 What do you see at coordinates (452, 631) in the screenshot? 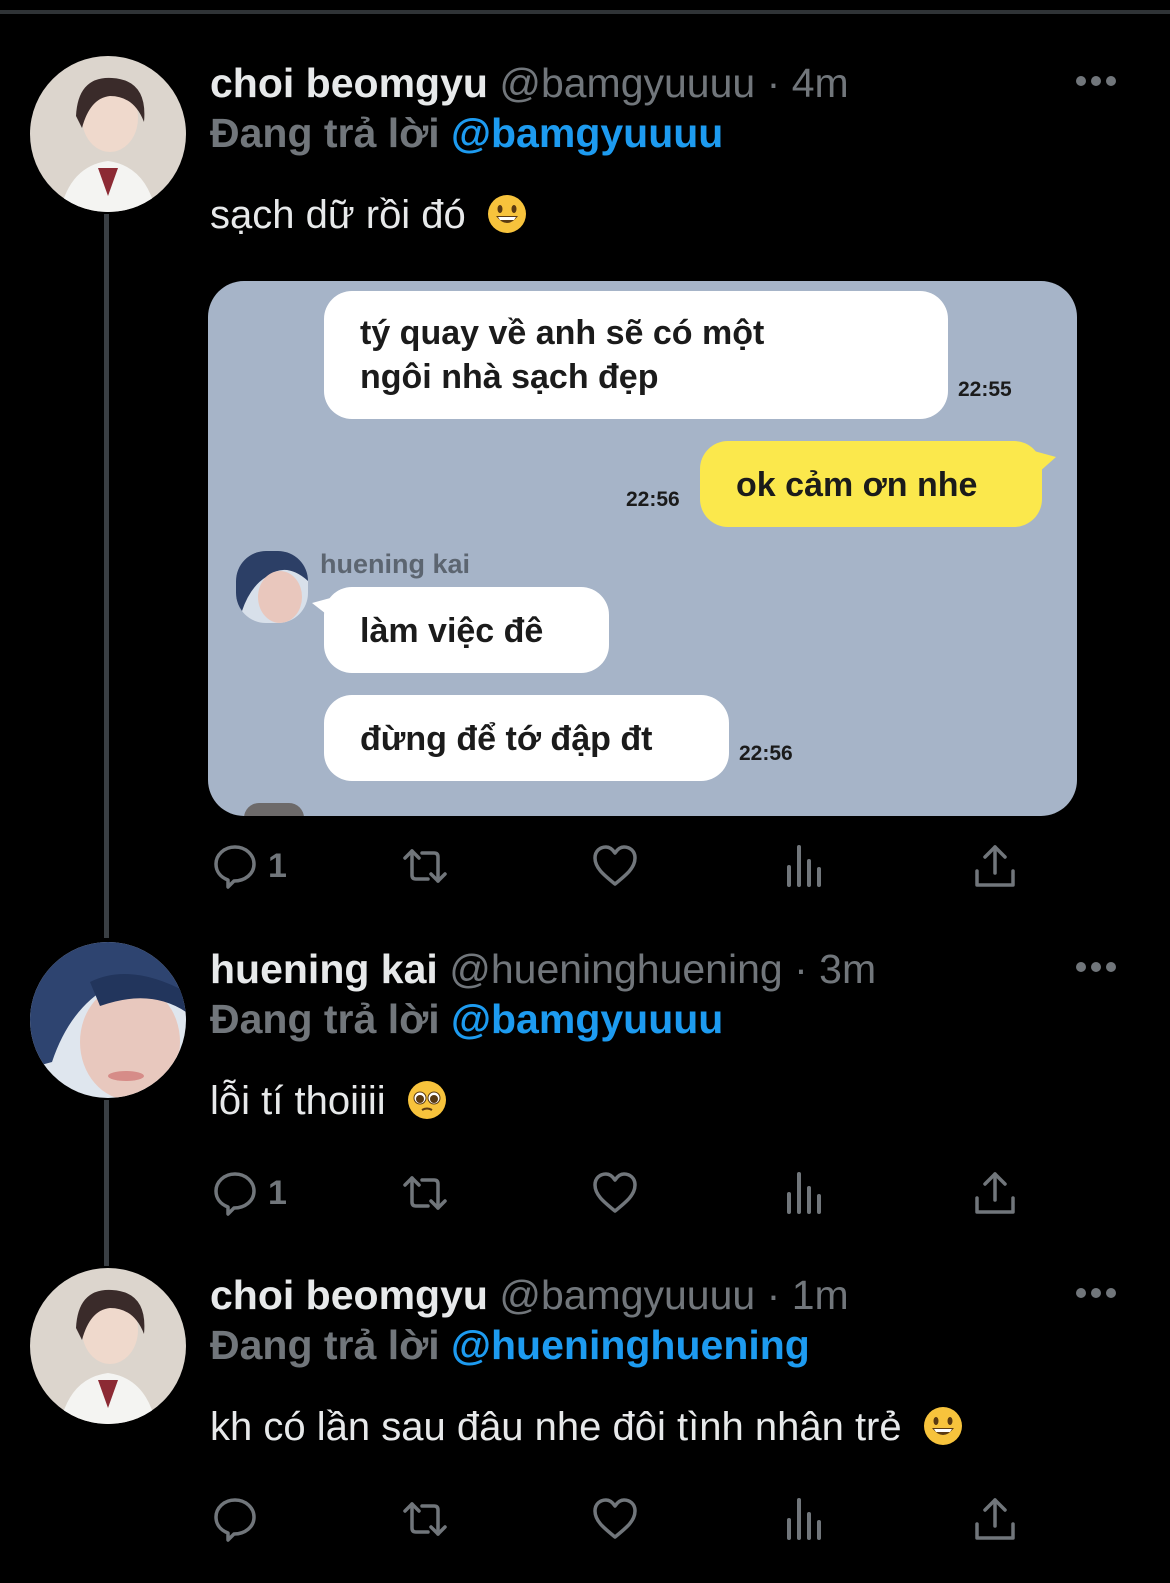
I see `chat-message: làm việc đê` at bounding box center [452, 631].